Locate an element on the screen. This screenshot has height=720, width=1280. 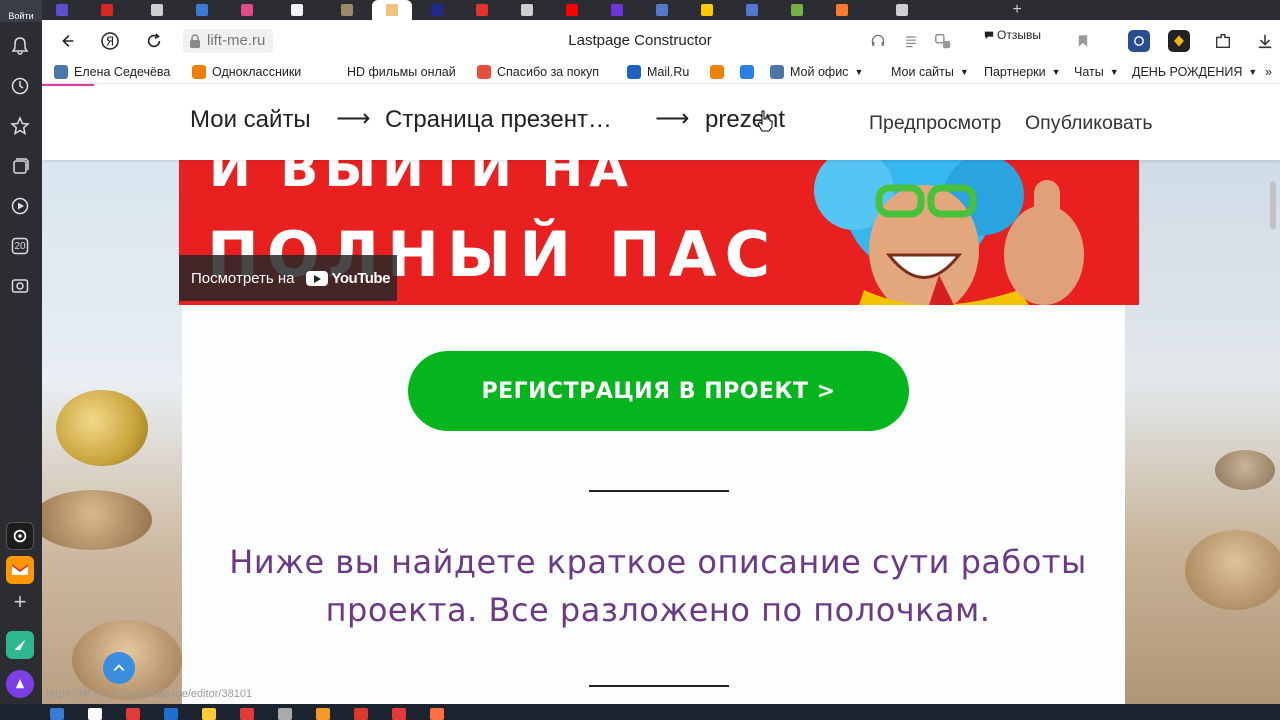
speech-bubble-icon is located at coordinates (989, 35).